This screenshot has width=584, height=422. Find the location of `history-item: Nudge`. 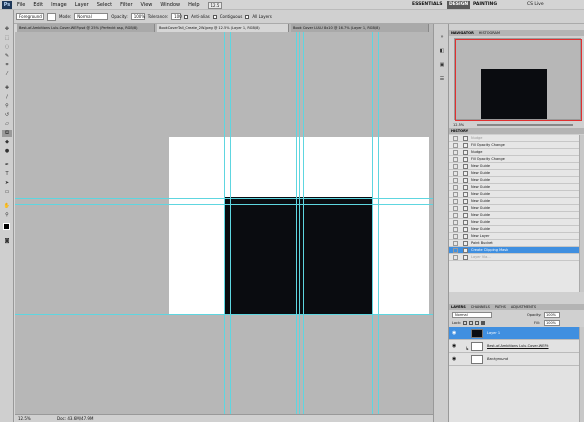

history-item: Nudge is located at coordinates (514, 138).